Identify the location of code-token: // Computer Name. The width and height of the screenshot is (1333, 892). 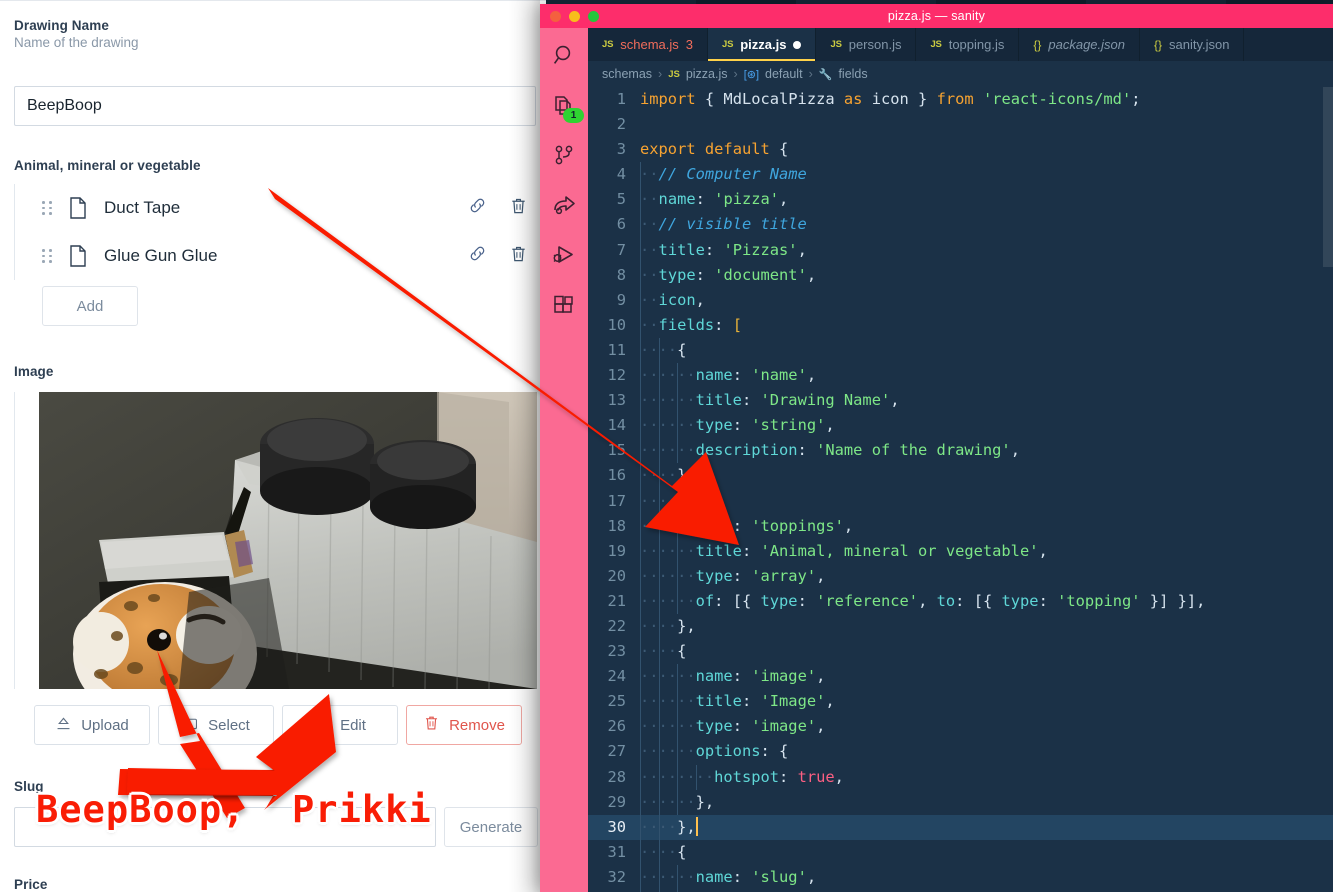
(732, 174).